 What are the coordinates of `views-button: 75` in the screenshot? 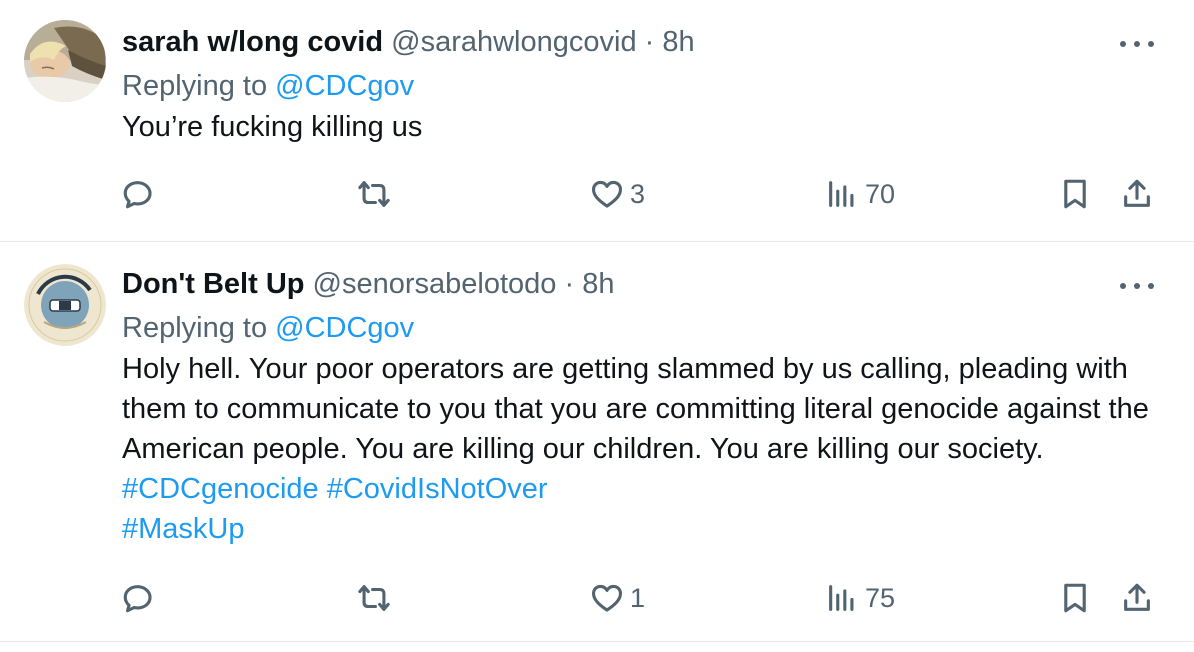 It's located at (860, 598).